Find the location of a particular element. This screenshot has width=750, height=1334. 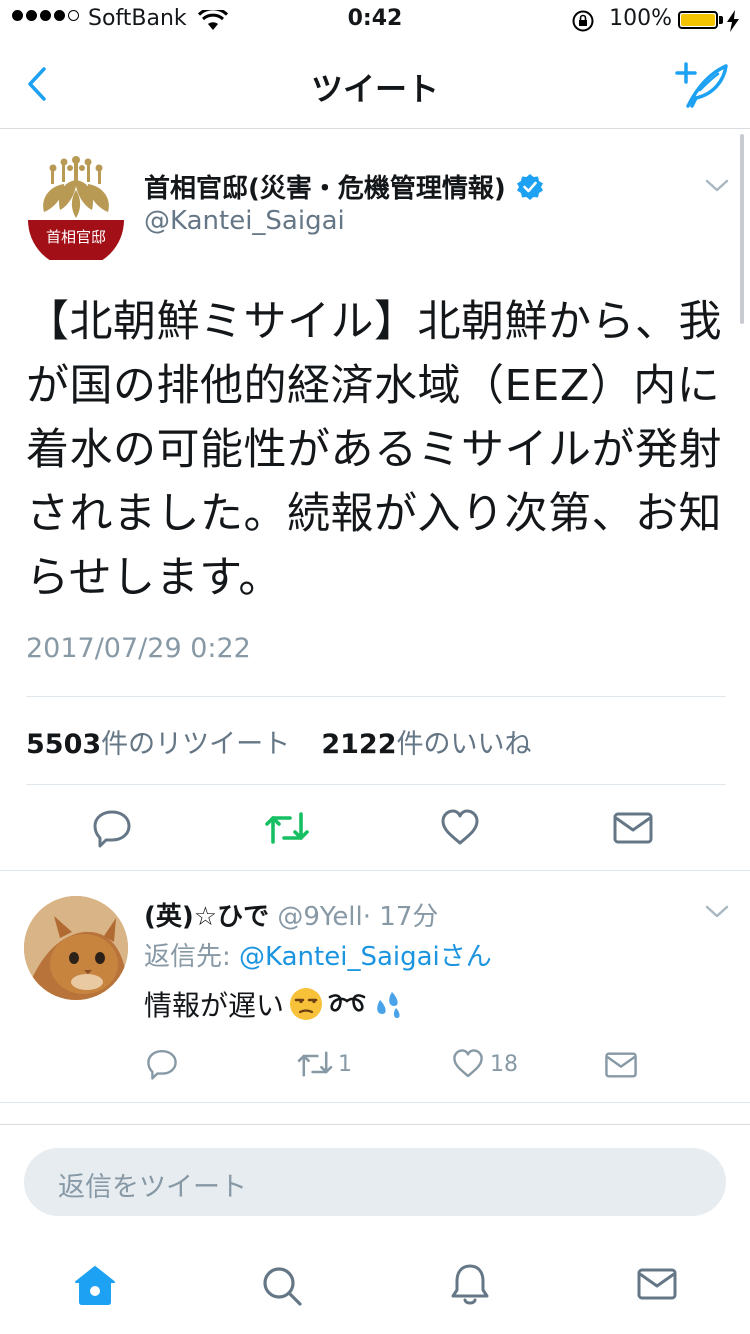

reply-avatar is located at coordinates (76, 948).